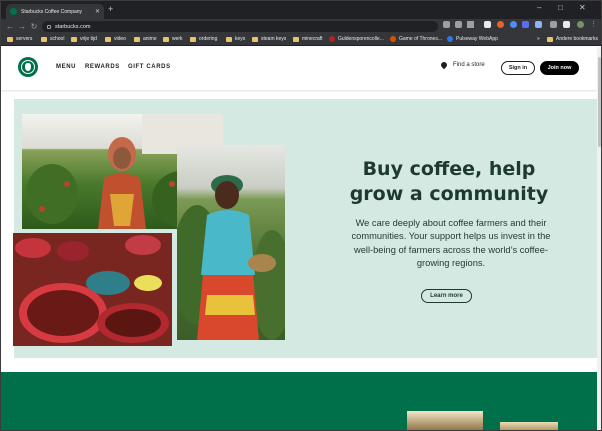 This screenshot has width=602, height=431. What do you see at coordinates (449, 194) in the screenshot?
I see `hero-title-line: grow a community` at bounding box center [449, 194].